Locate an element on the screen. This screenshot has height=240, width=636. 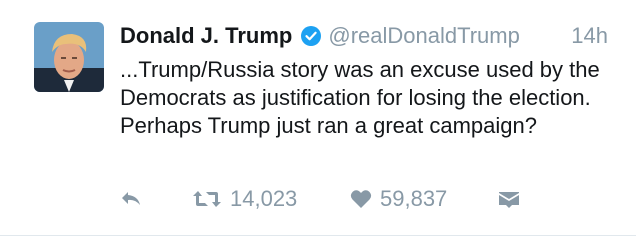
author-handle: @realDonaldTrump is located at coordinates (423, 36).